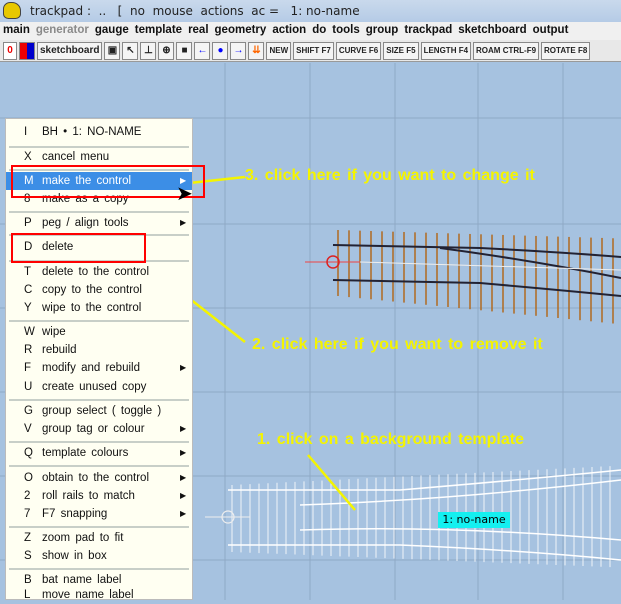 The width and height of the screenshot is (621, 604). Describe the element at coordinates (428, 31) in the screenshot. I see `menu-trackpad: trackpad` at that location.